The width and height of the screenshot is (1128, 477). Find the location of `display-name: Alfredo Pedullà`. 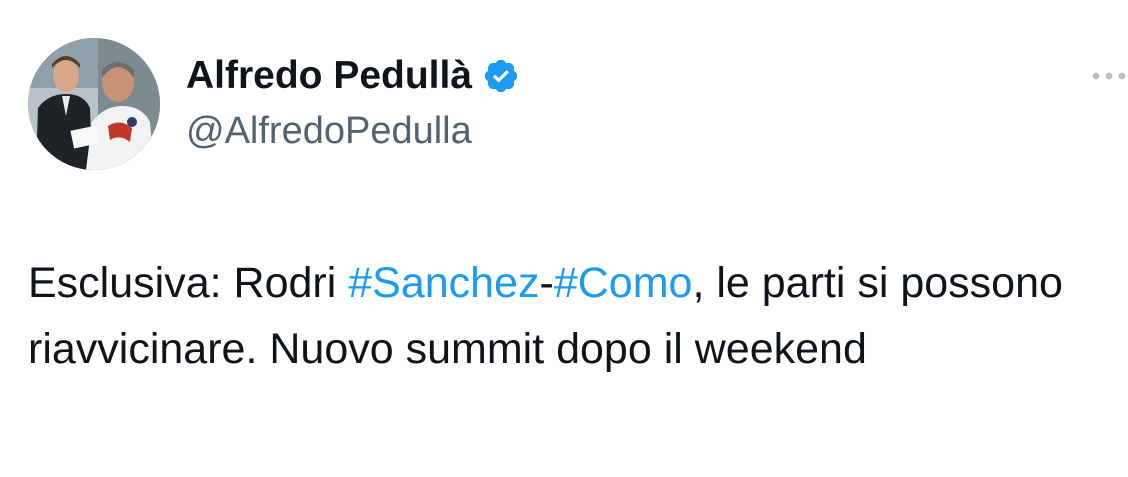

display-name: Alfredo Pedullà is located at coordinates (329, 76).